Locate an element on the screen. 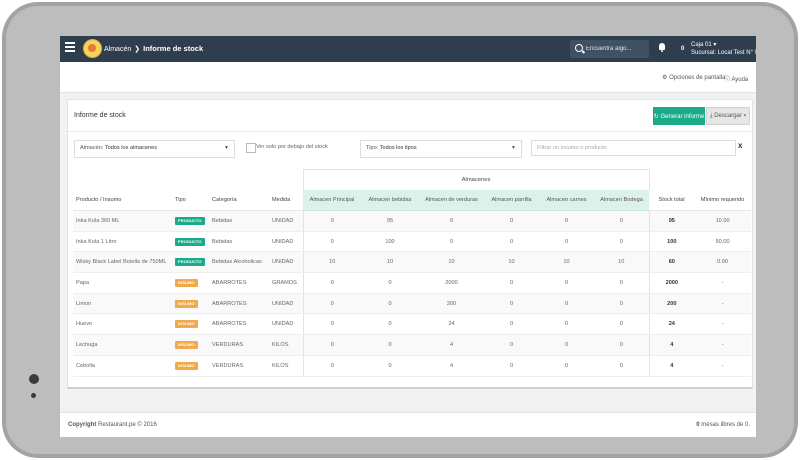  caret-down-icon: ▼ is located at coordinates (226, 148).